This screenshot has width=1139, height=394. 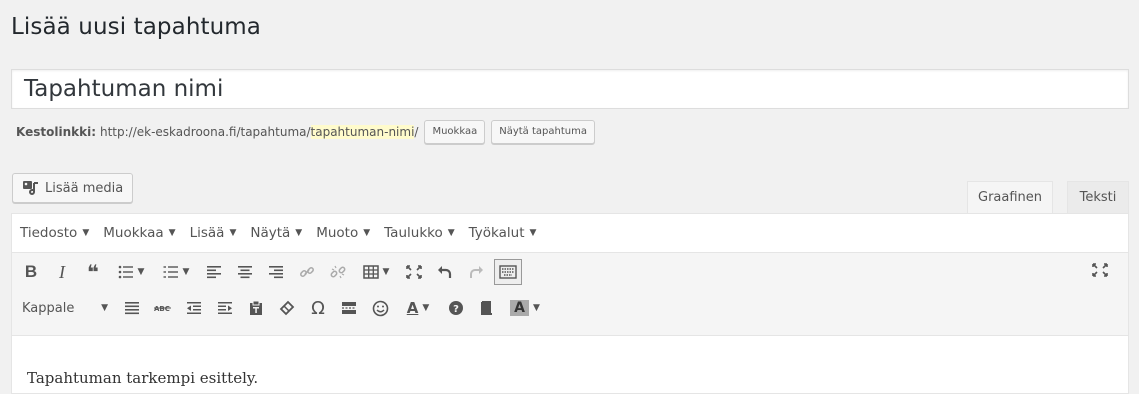 I want to click on menu-insert: Lisää ▼, so click(x=213, y=233).